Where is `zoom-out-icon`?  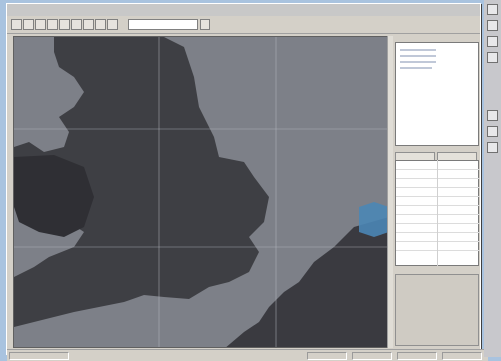
zoom-out-icon is located at coordinates (76, 24).